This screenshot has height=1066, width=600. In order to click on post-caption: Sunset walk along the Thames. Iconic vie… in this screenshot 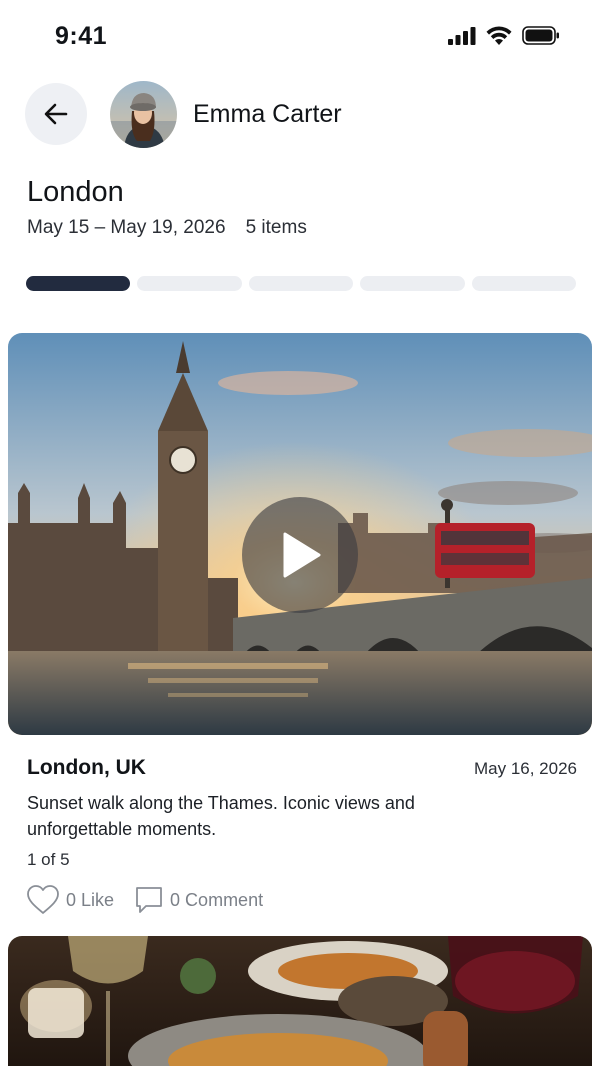, I will do `click(221, 816)`.